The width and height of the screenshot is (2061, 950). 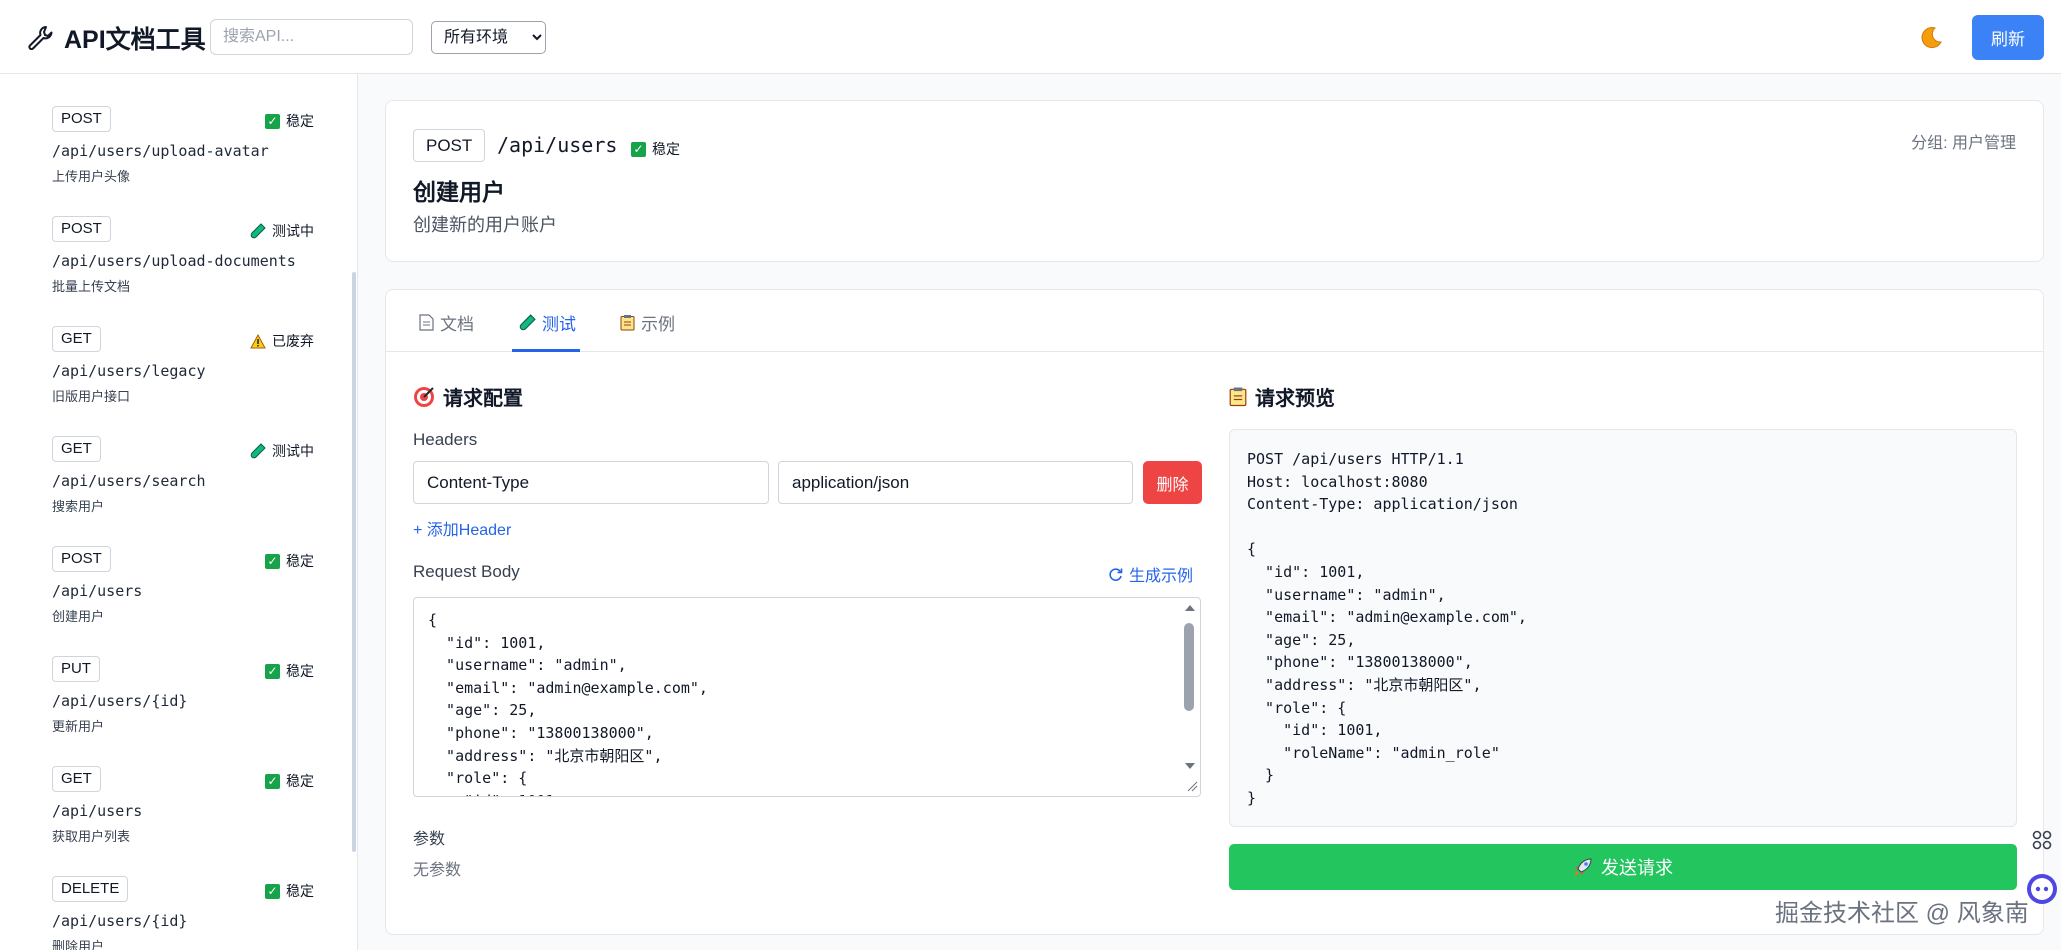 What do you see at coordinates (429, 839) in the screenshot?
I see `params-label: 参数` at bounding box center [429, 839].